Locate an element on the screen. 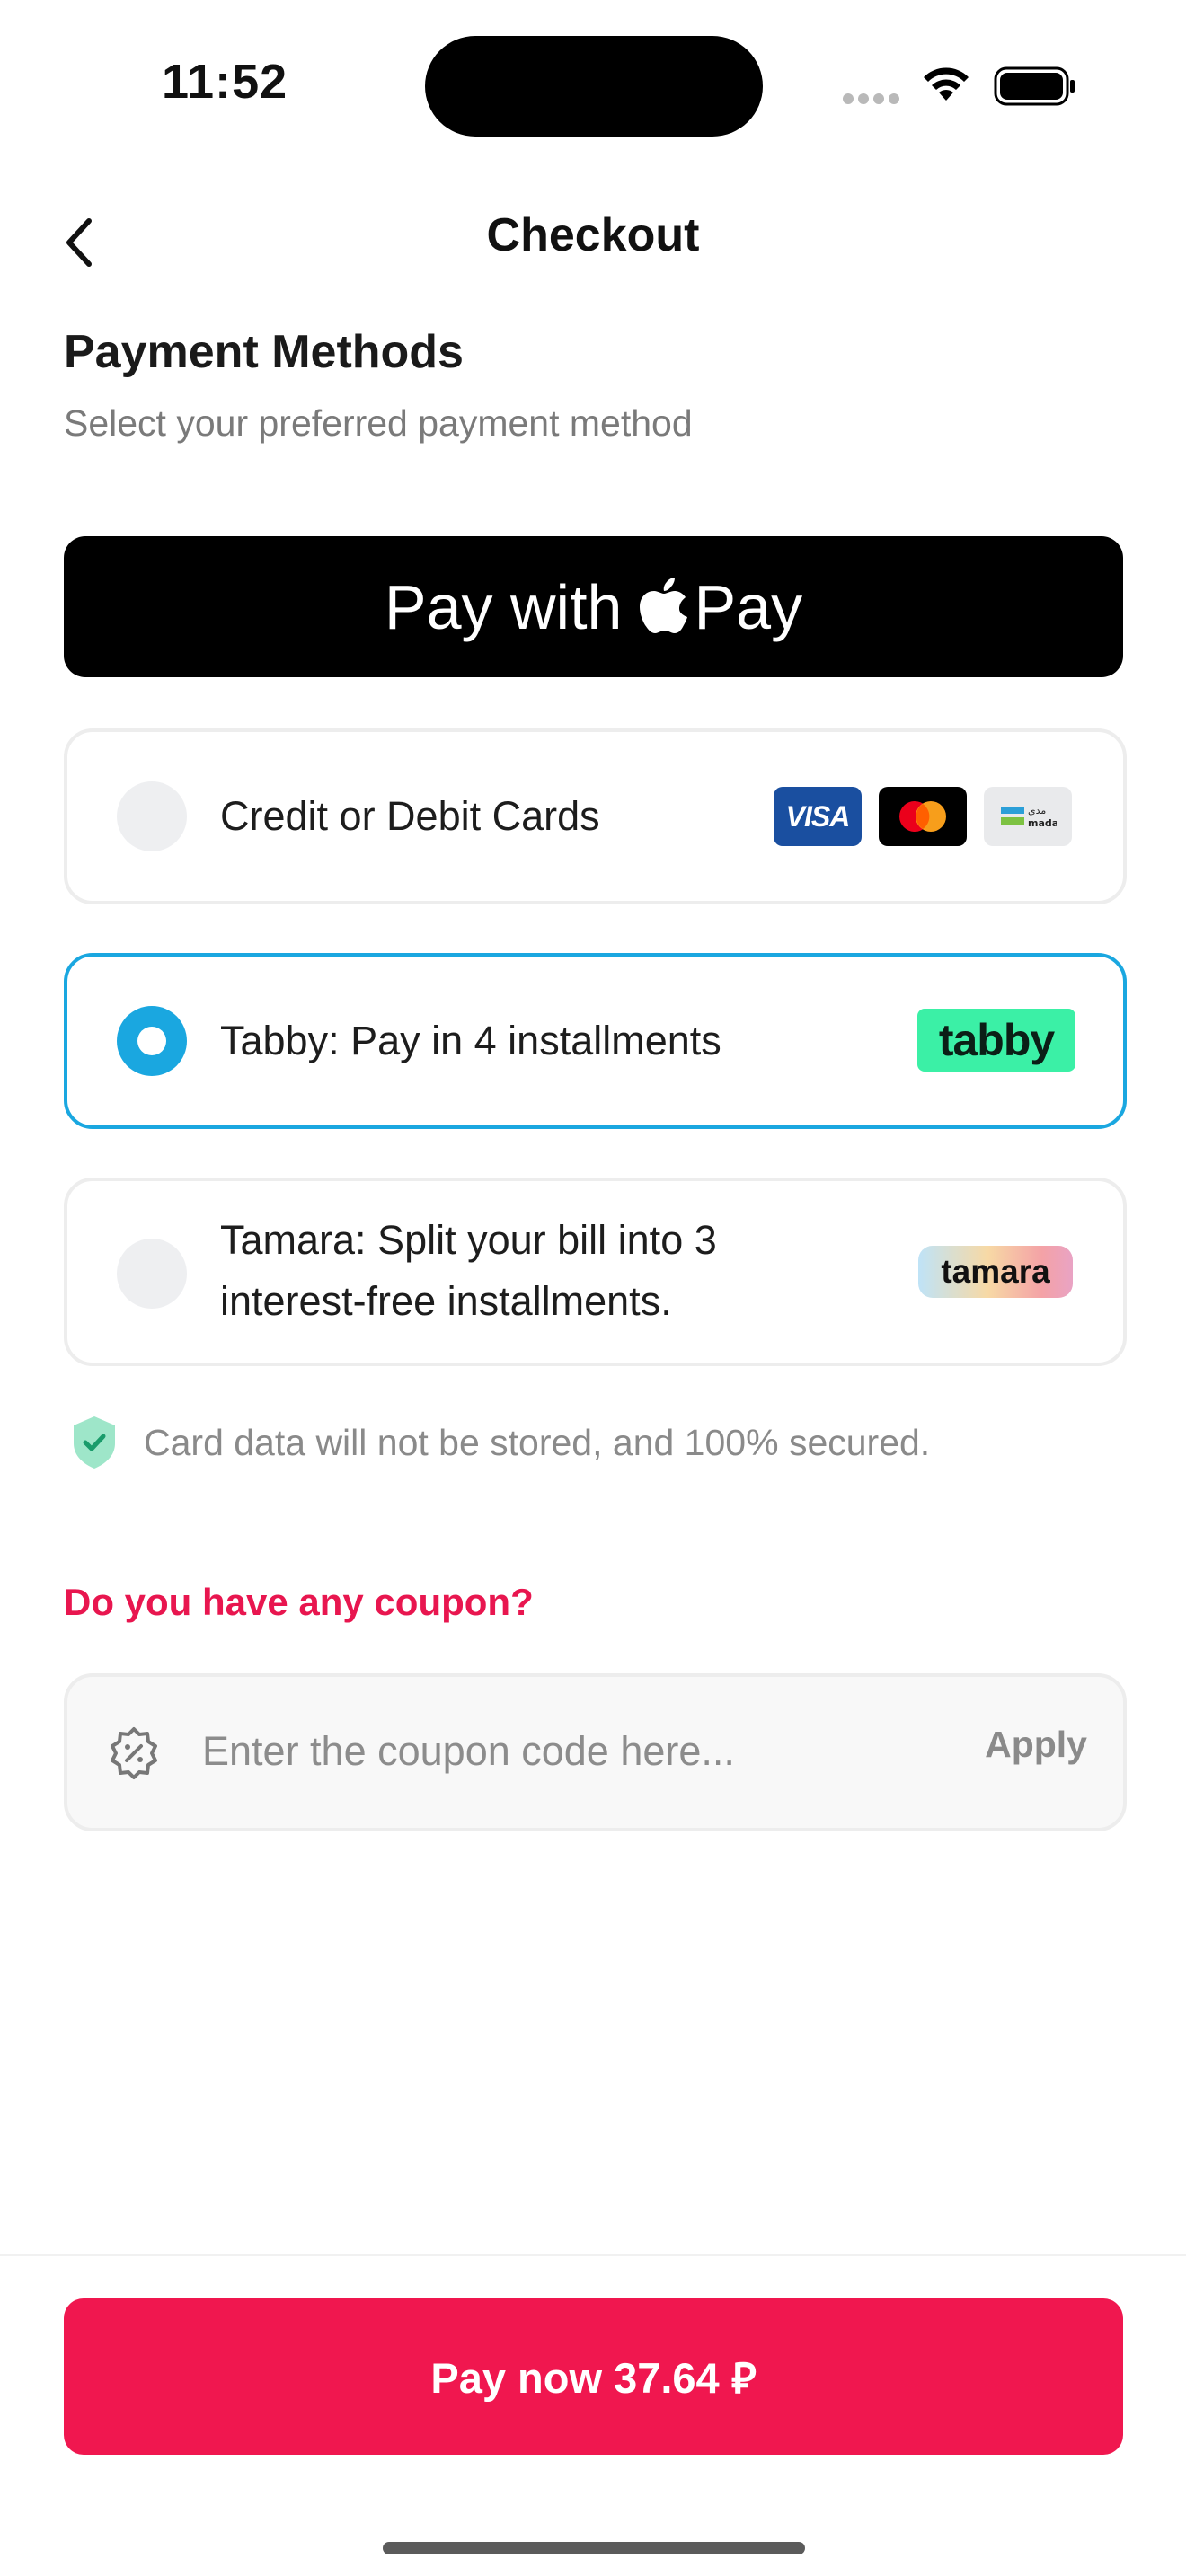 The image size is (1186, 2576). radio-tabby is located at coordinates (152, 1041).